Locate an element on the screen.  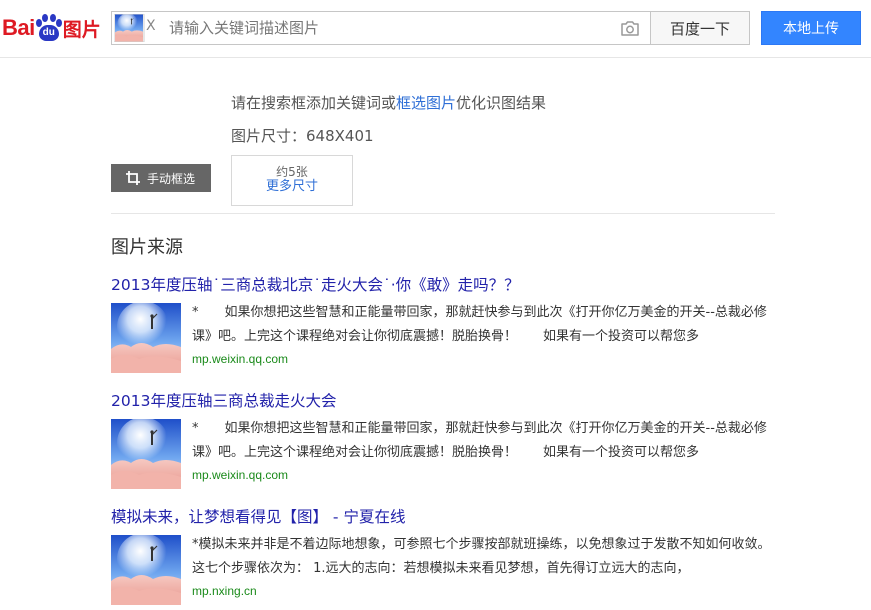
search-button: 百度一下 is located at coordinates (700, 28).